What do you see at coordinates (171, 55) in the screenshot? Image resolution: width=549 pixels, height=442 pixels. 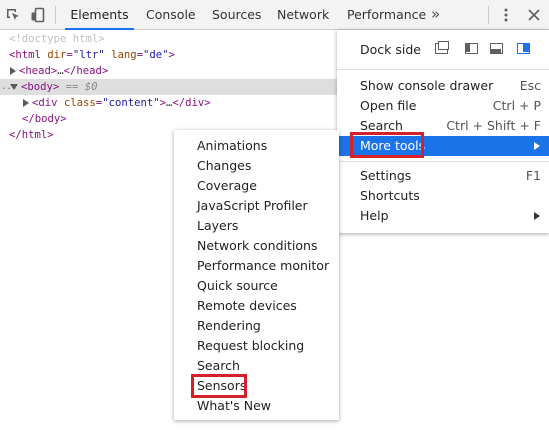 I see `html-bracket: >` at bounding box center [171, 55].